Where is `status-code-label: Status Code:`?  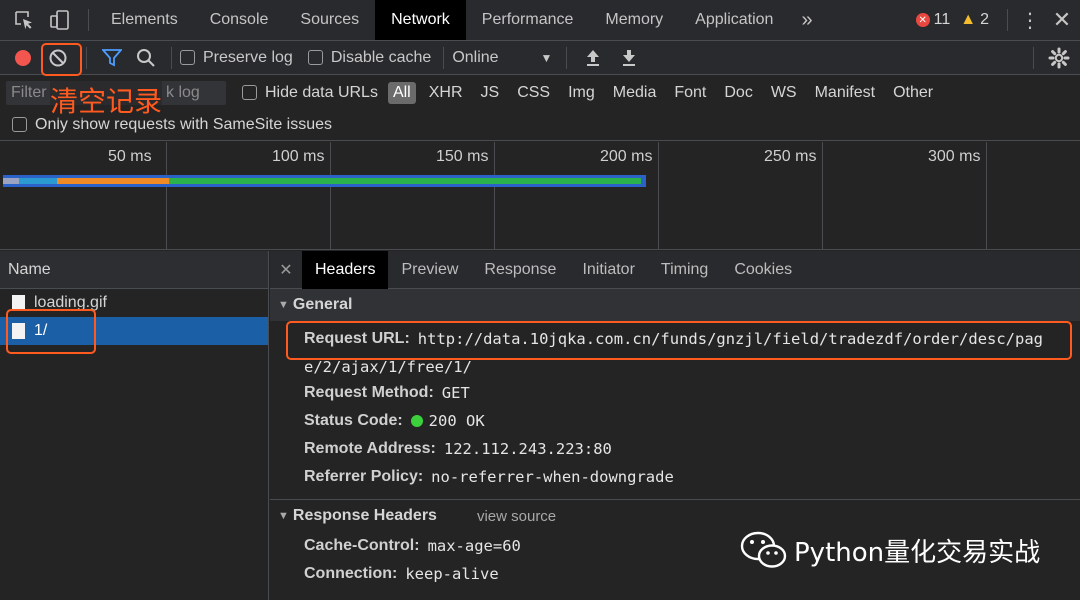
status-code-label: Status Code: is located at coordinates (353, 420).